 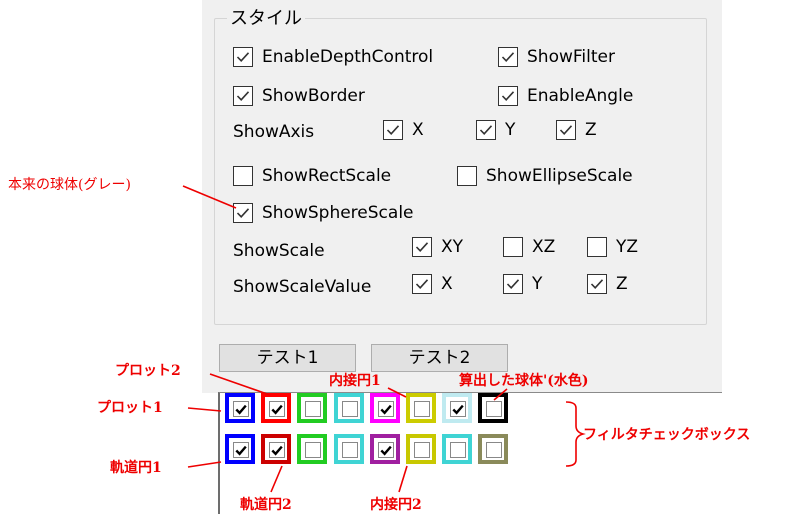 What do you see at coordinates (607, 284) in the screenshot?
I see `value-z-checkbox: Z` at bounding box center [607, 284].